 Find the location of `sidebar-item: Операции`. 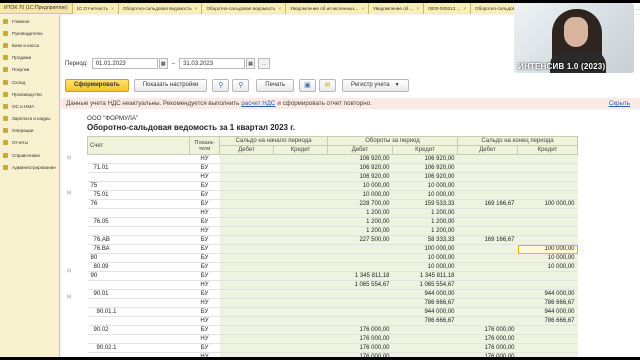

sidebar-item: Операции is located at coordinates (29, 131).